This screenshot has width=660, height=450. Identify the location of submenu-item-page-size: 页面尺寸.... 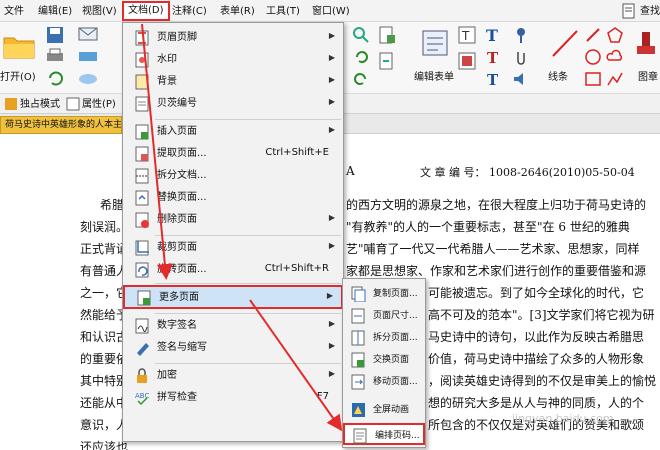
(384, 316).